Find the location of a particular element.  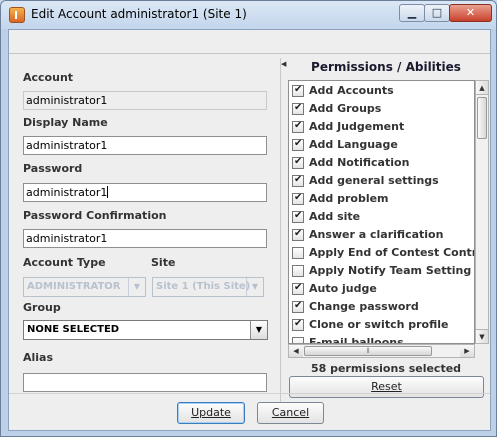

scroll-up-icon: ▲ is located at coordinates (482, 88).